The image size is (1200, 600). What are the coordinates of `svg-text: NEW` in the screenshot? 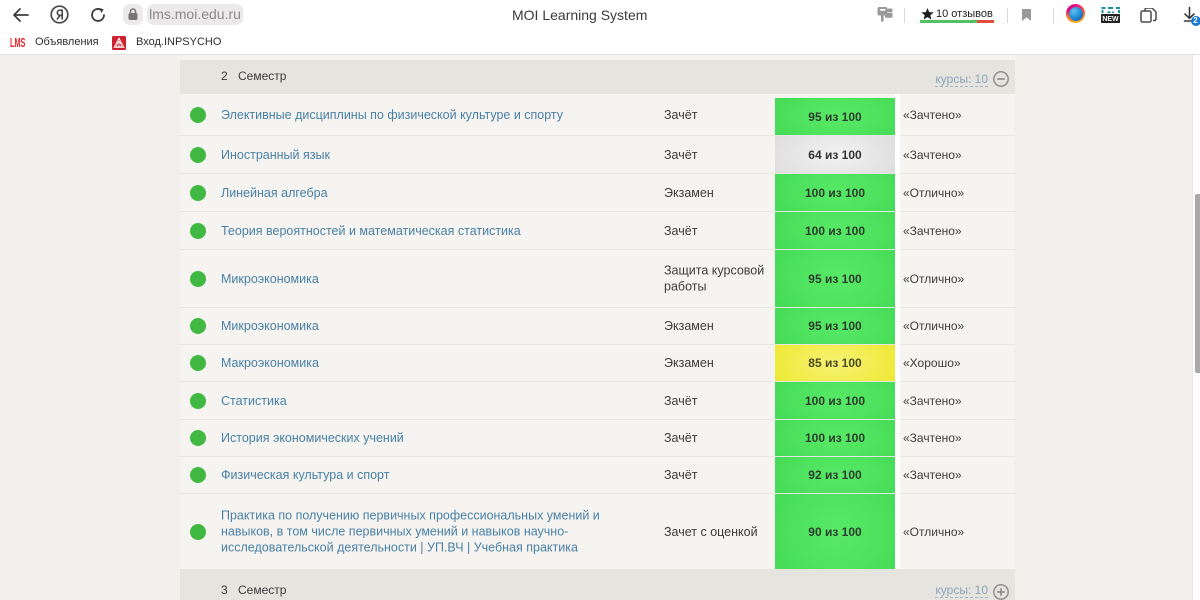 It's located at (1110, 19).